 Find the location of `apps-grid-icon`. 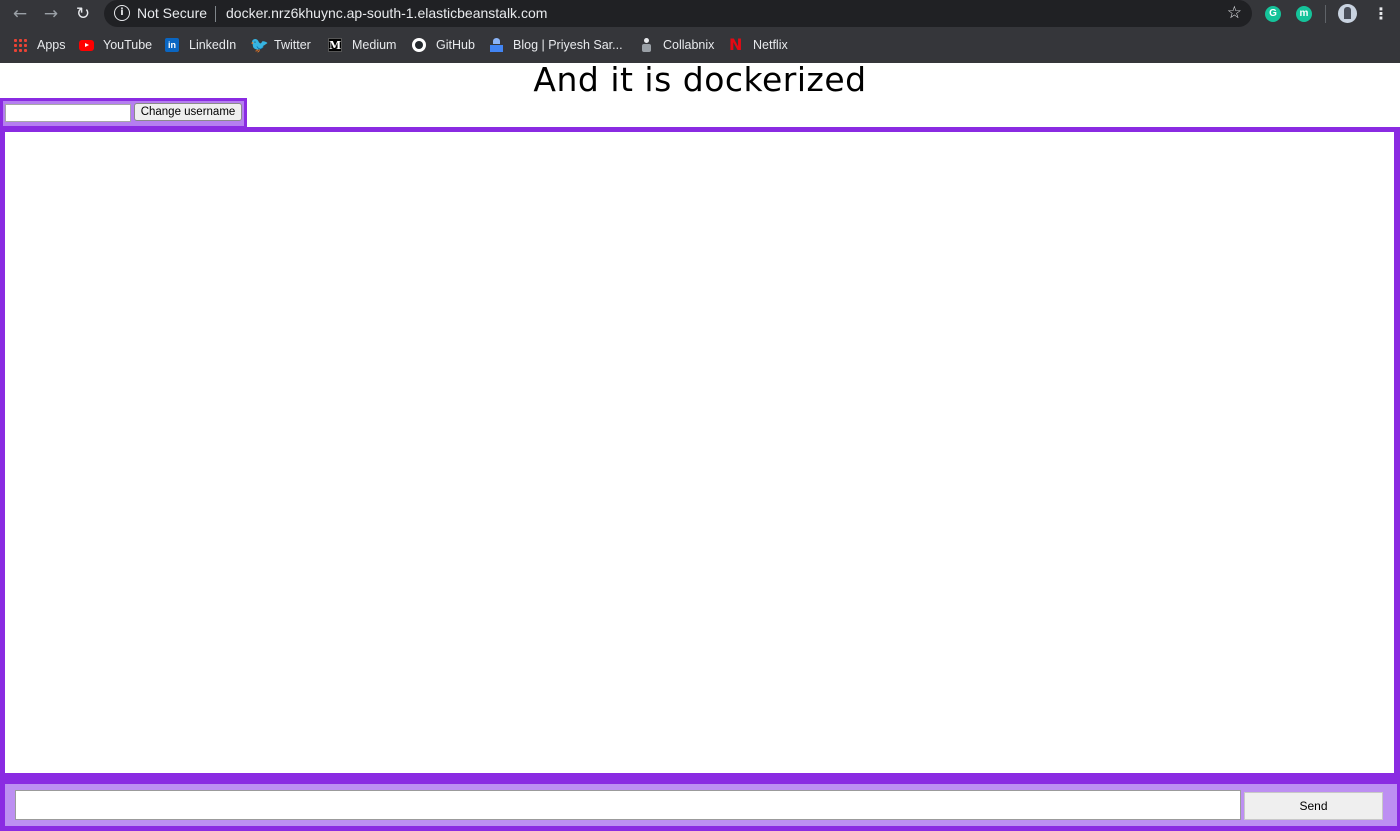

apps-grid-icon is located at coordinates (20, 45).